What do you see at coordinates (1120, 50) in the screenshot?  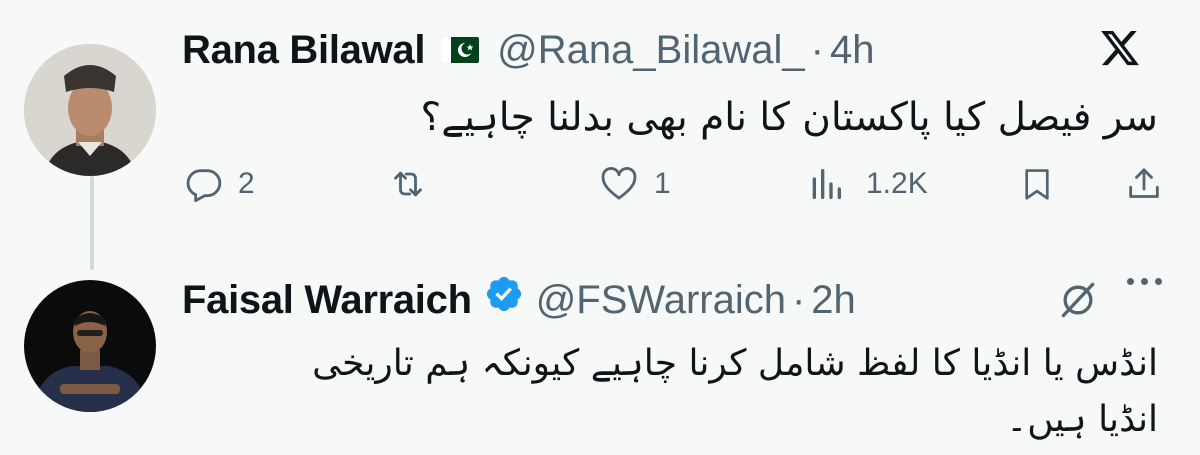 I see `x-logo-icon` at bounding box center [1120, 50].